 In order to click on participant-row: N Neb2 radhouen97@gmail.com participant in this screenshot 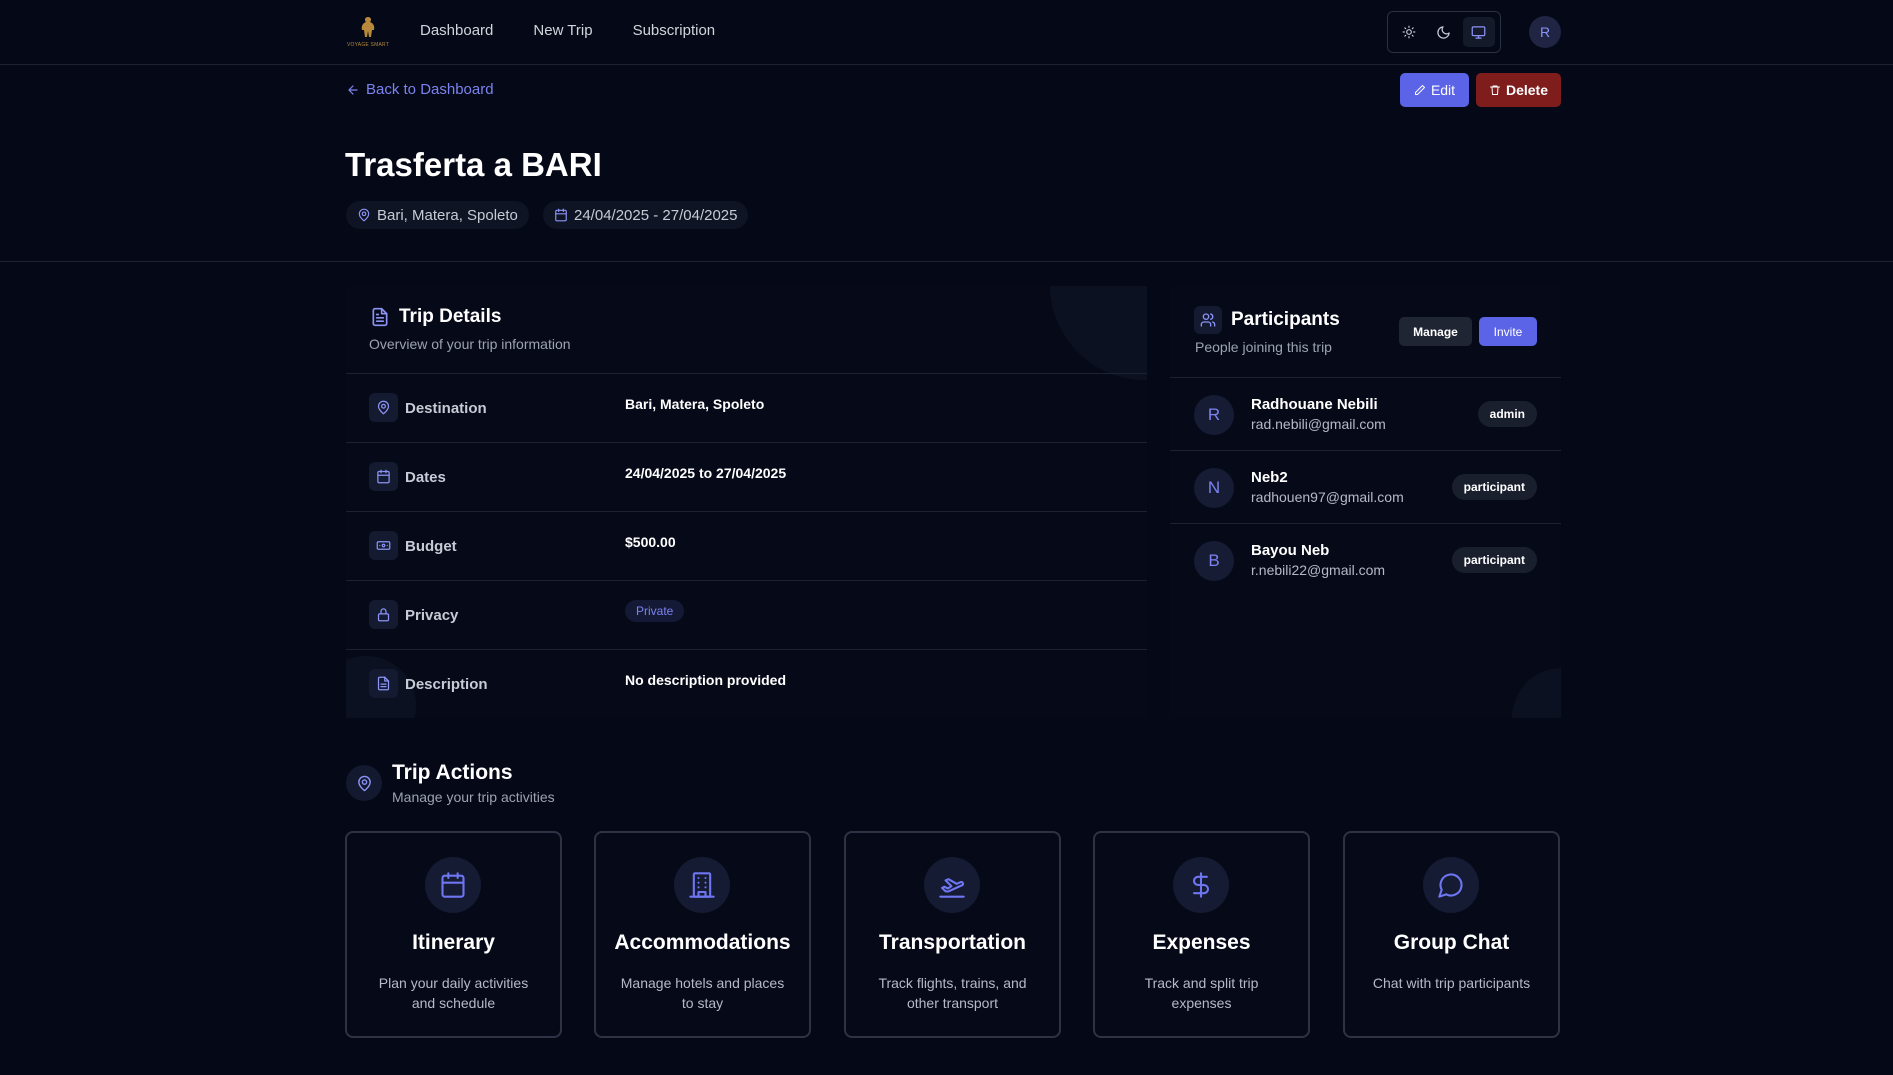, I will do `click(1365, 486)`.